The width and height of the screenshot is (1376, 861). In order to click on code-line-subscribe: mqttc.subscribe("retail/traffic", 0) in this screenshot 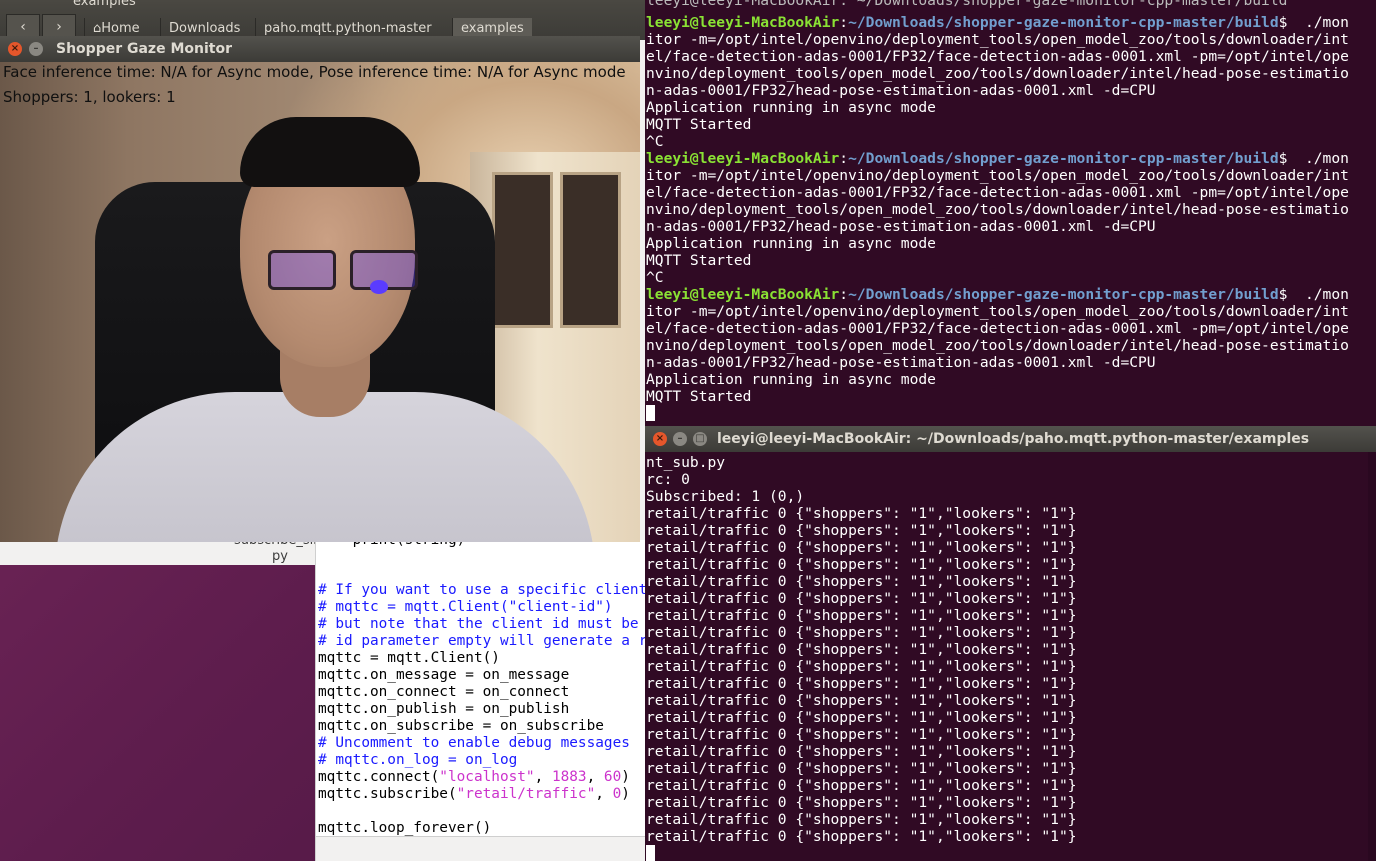, I will do `click(474, 794)`.